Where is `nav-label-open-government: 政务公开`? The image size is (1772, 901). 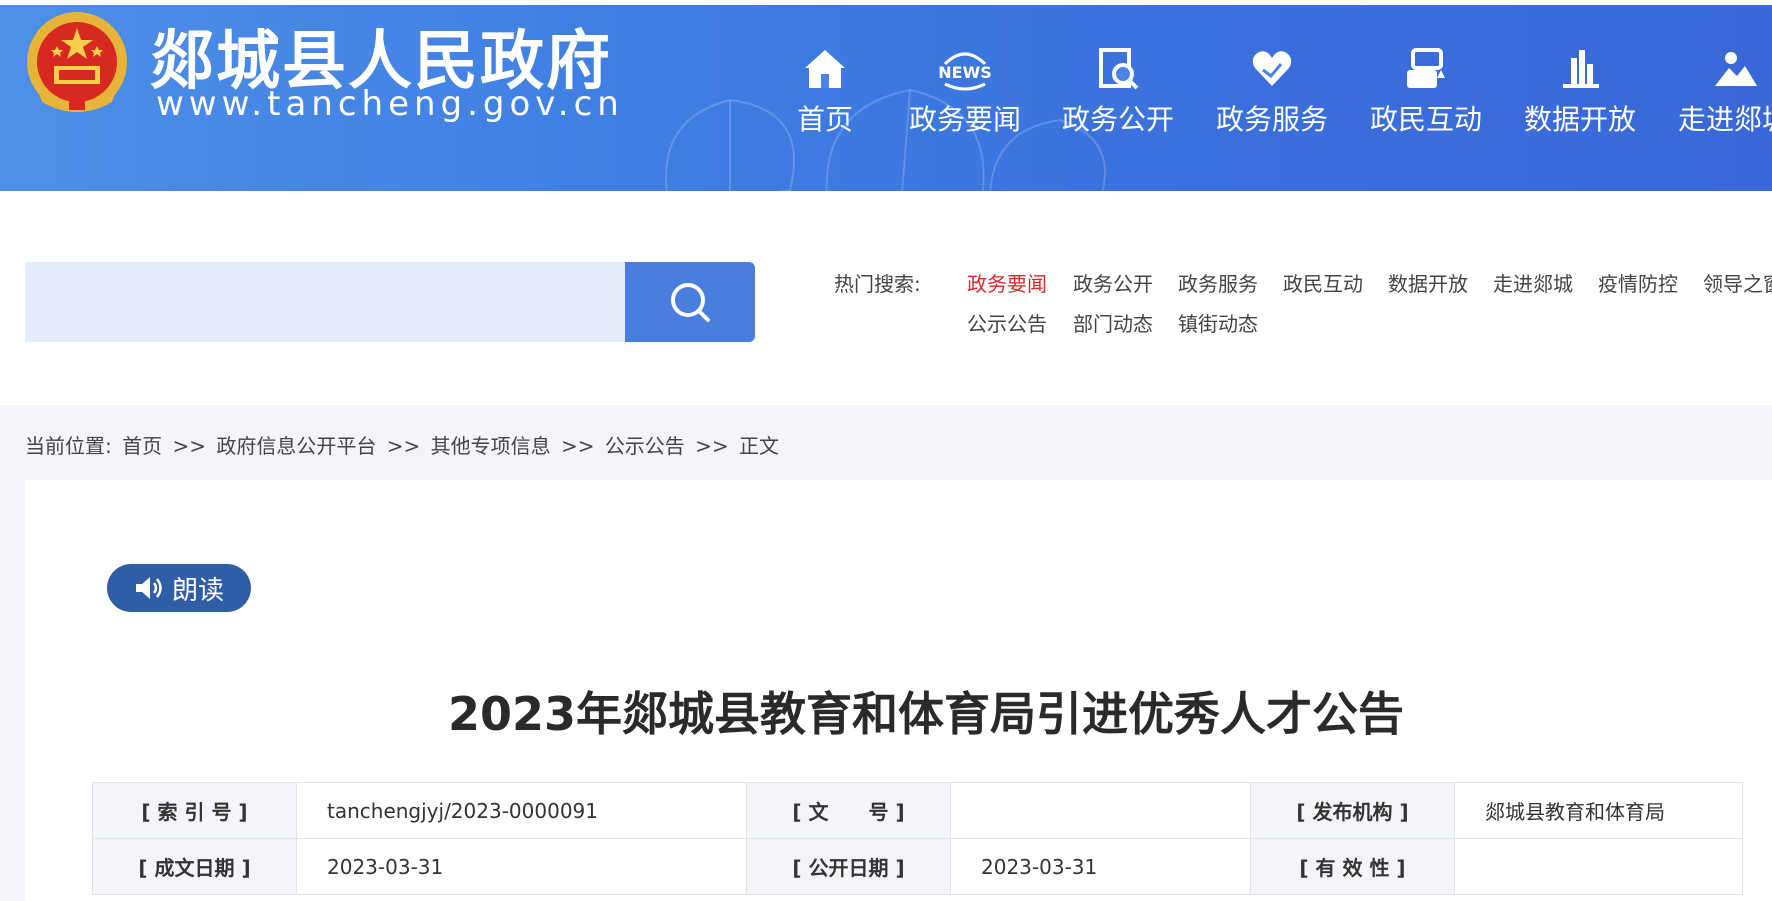
nav-label-open-government: 政务公开 is located at coordinates (1117, 119).